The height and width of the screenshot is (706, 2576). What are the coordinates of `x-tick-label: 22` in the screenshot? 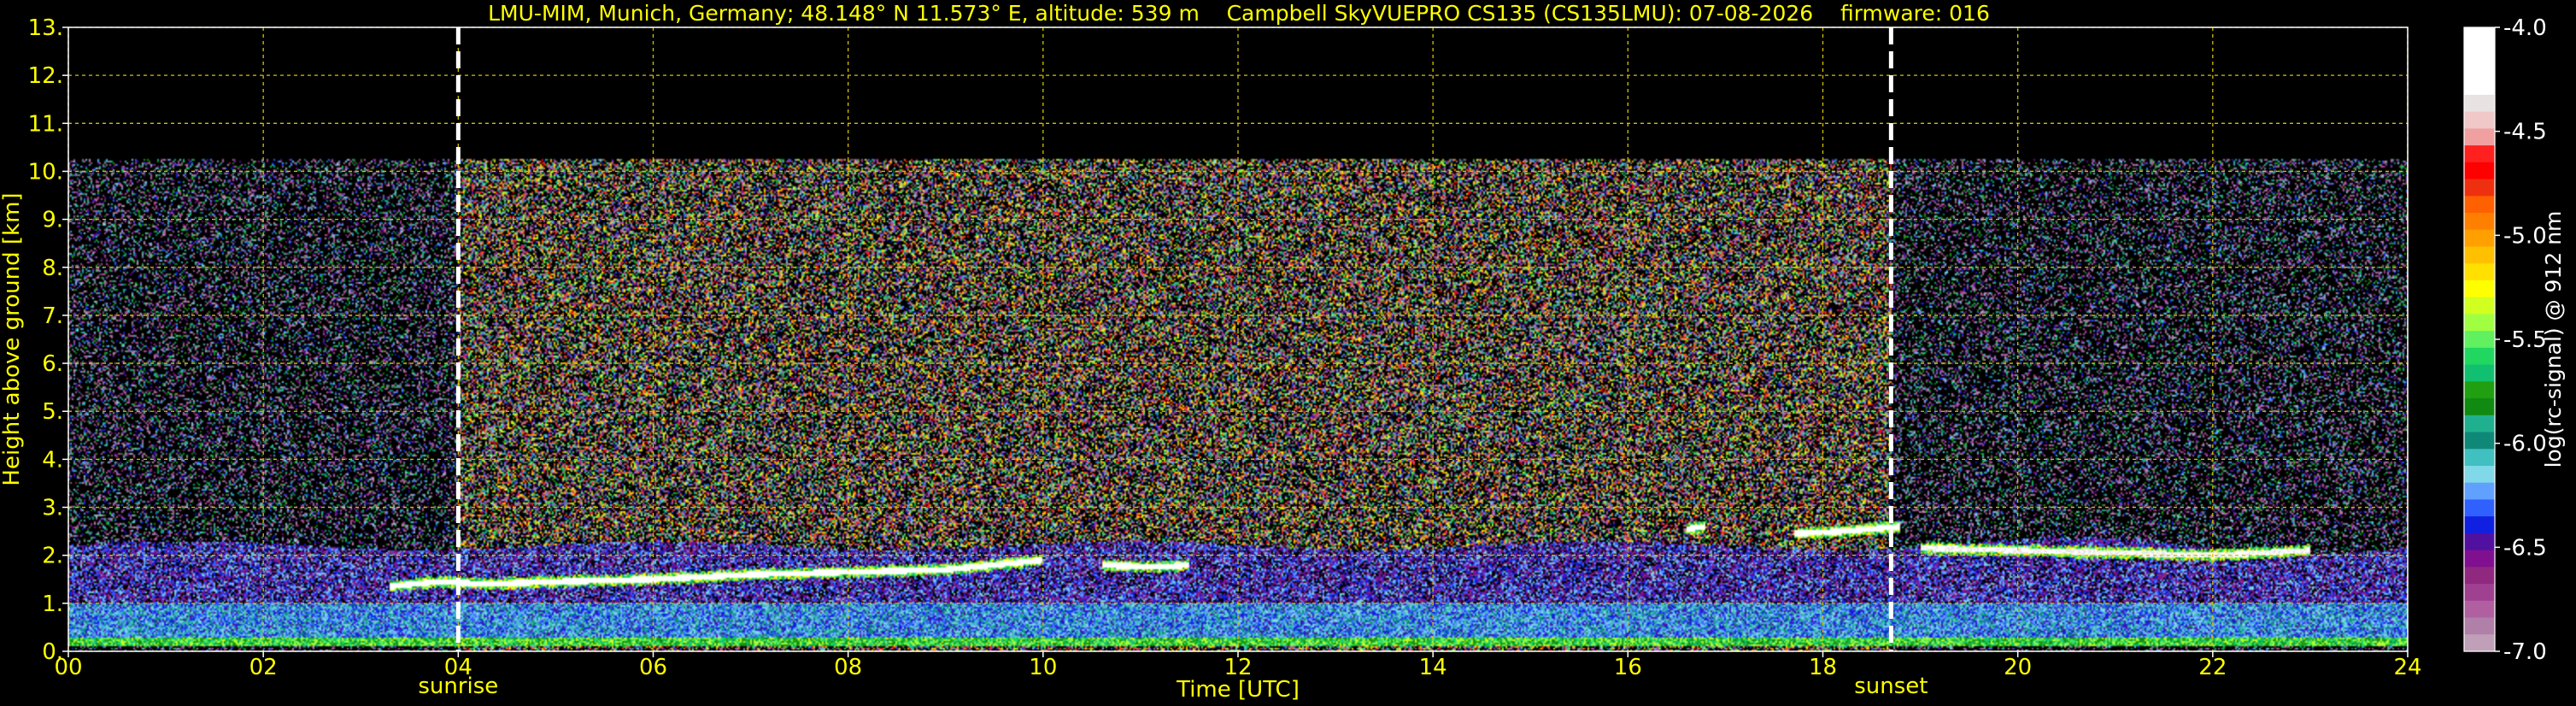 It's located at (2212, 667).